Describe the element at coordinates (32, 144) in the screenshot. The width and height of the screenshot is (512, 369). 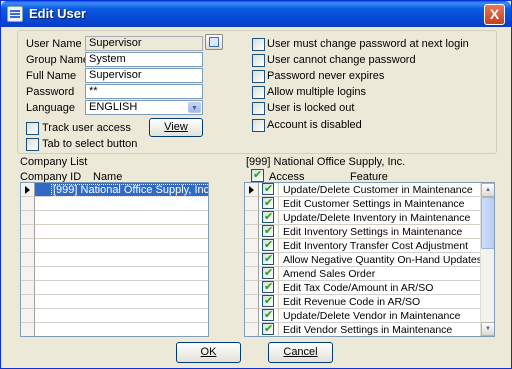
I see `tab-to-select-checkbox` at that location.